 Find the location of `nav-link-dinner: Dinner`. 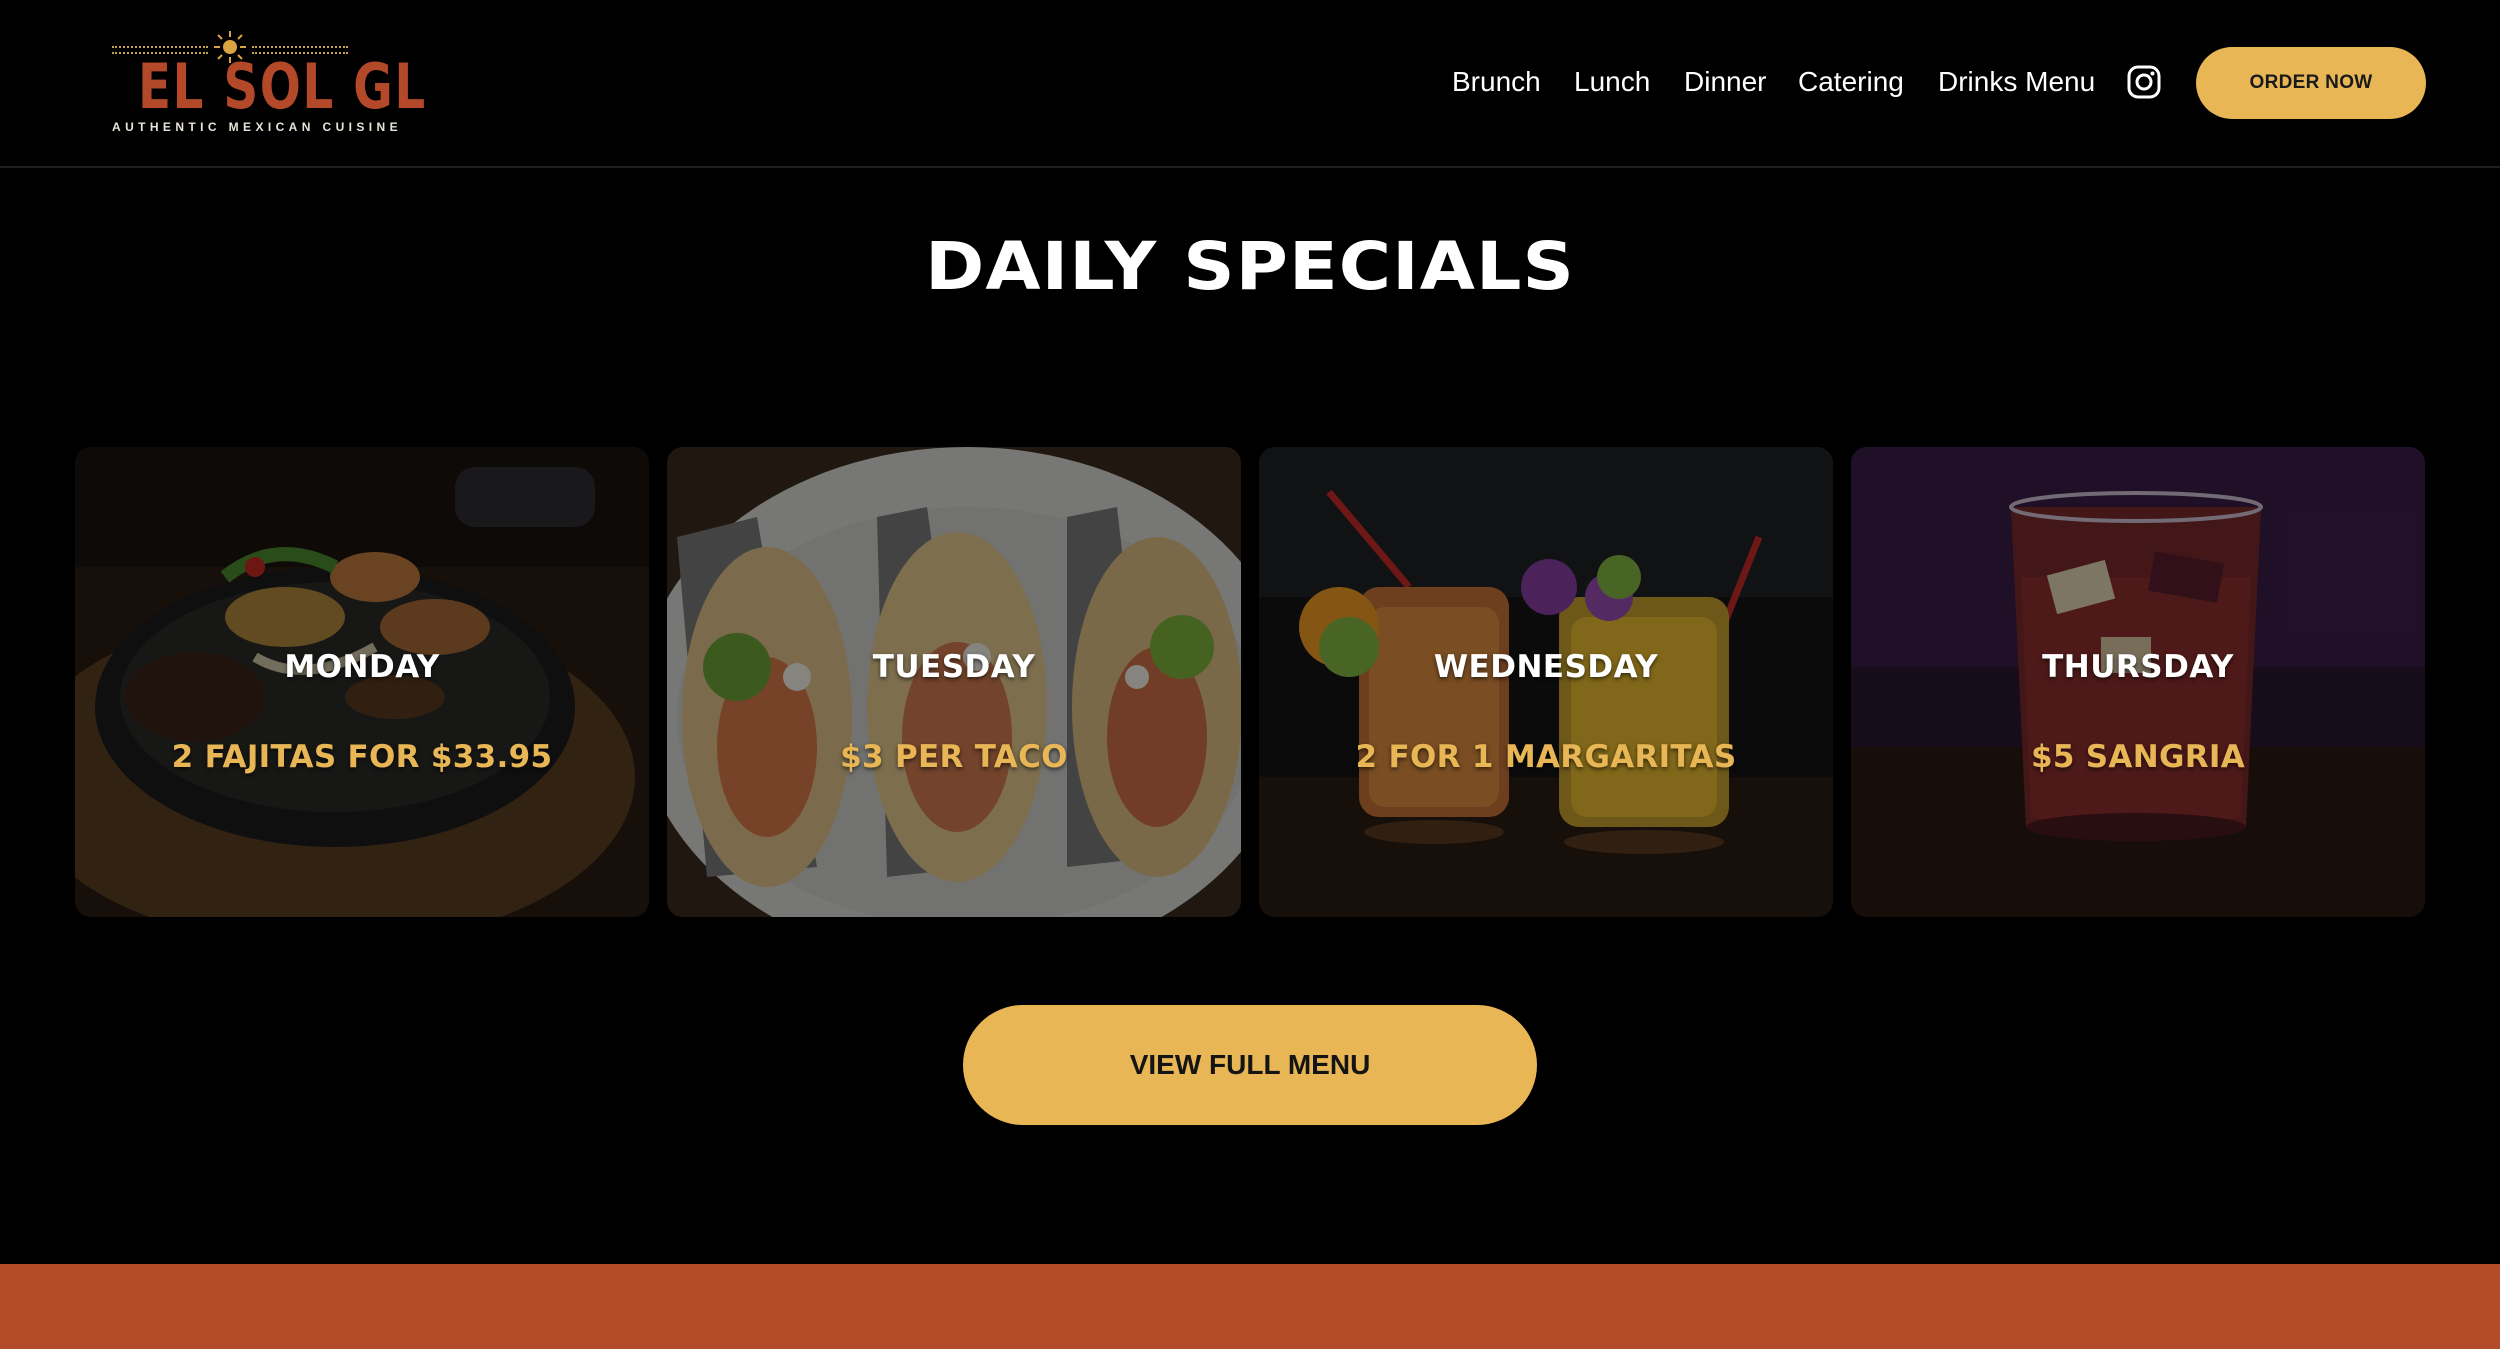

nav-link-dinner: Dinner is located at coordinates (1725, 82).